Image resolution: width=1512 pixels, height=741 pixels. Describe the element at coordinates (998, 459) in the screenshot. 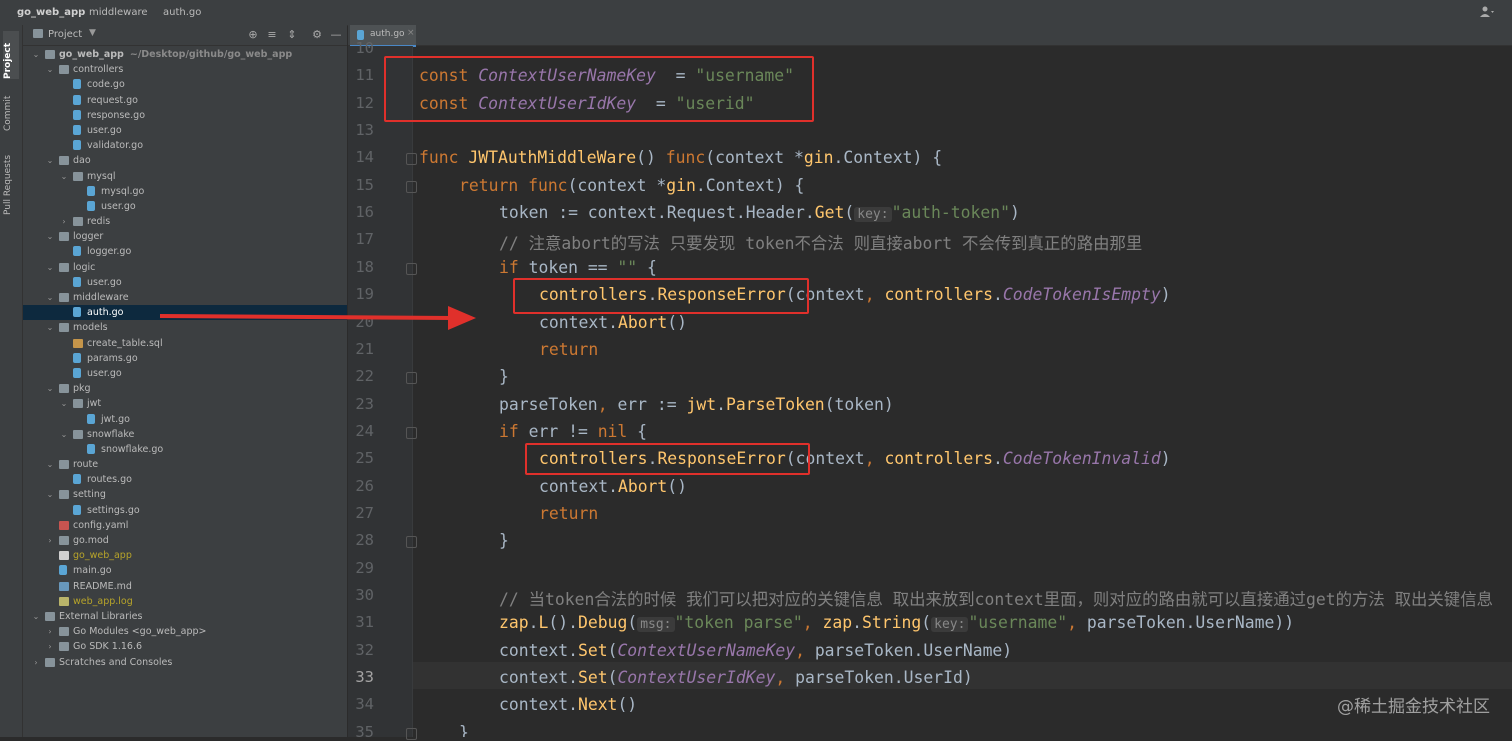

I see `code-token: .` at that location.